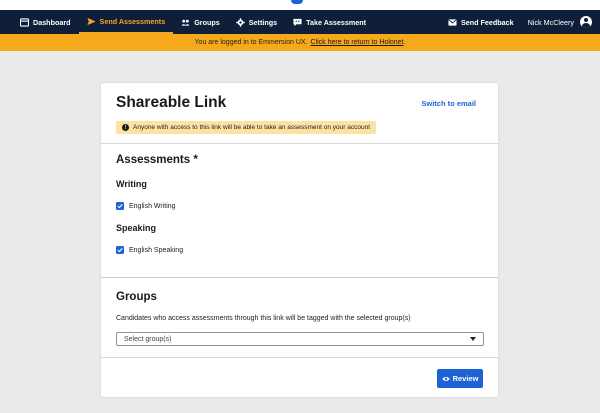 The height and width of the screenshot is (413, 600). I want to click on group-select-placeholder: Select group(s), so click(148, 339).